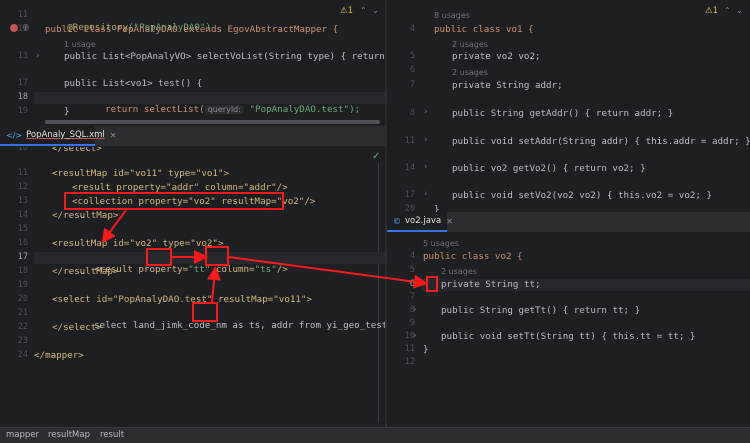  What do you see at coordinates (112, 435) in the screenshot?
I see `breadcrumb-result: result` at bounding box center [112, 435].